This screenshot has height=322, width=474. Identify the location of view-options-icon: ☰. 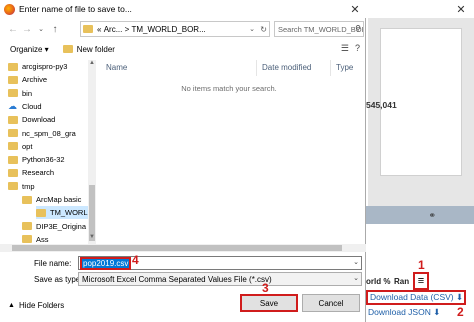
(345, 48).